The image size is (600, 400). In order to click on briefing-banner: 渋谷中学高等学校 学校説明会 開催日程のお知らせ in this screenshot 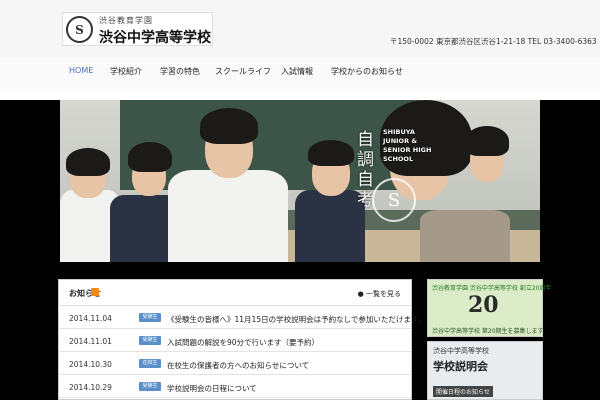, I will do `click(485, 370)`.